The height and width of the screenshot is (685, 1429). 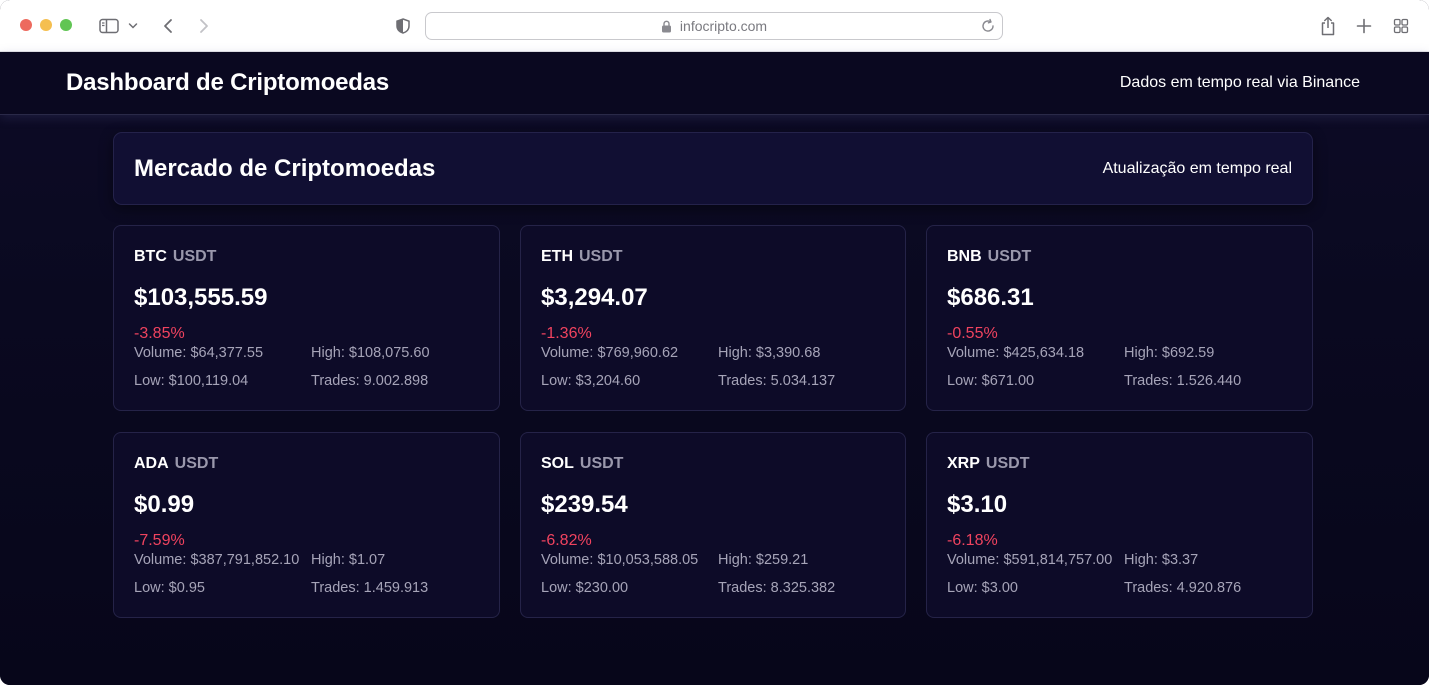 I want to click on plus-icon, so click(x=1364, y=26).